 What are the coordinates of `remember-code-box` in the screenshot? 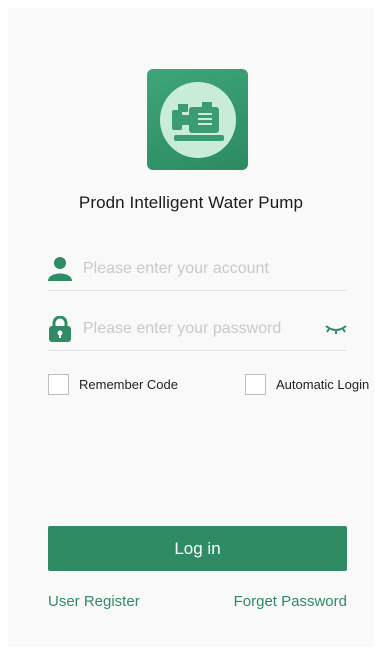 It's located at (58, 384).